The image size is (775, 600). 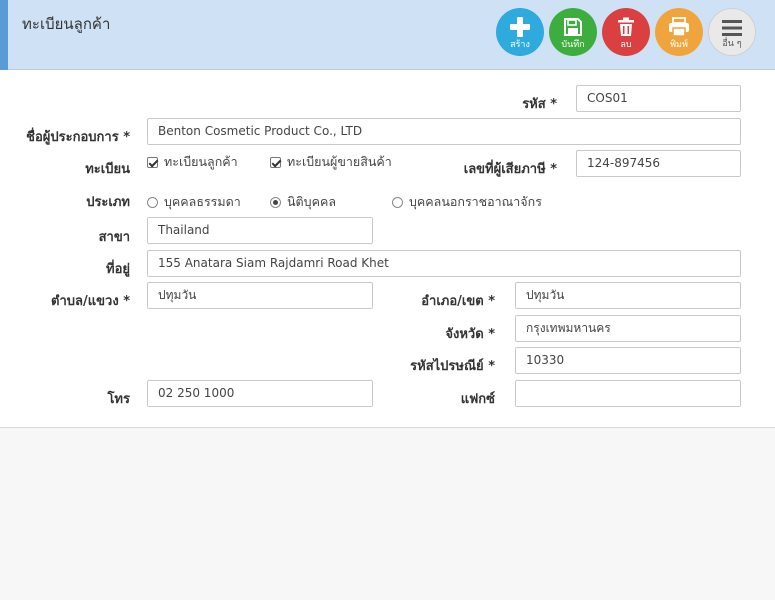 I want to click on name-label: ชื่อผู้ประกอบการ *, so click(x=78, y=137).